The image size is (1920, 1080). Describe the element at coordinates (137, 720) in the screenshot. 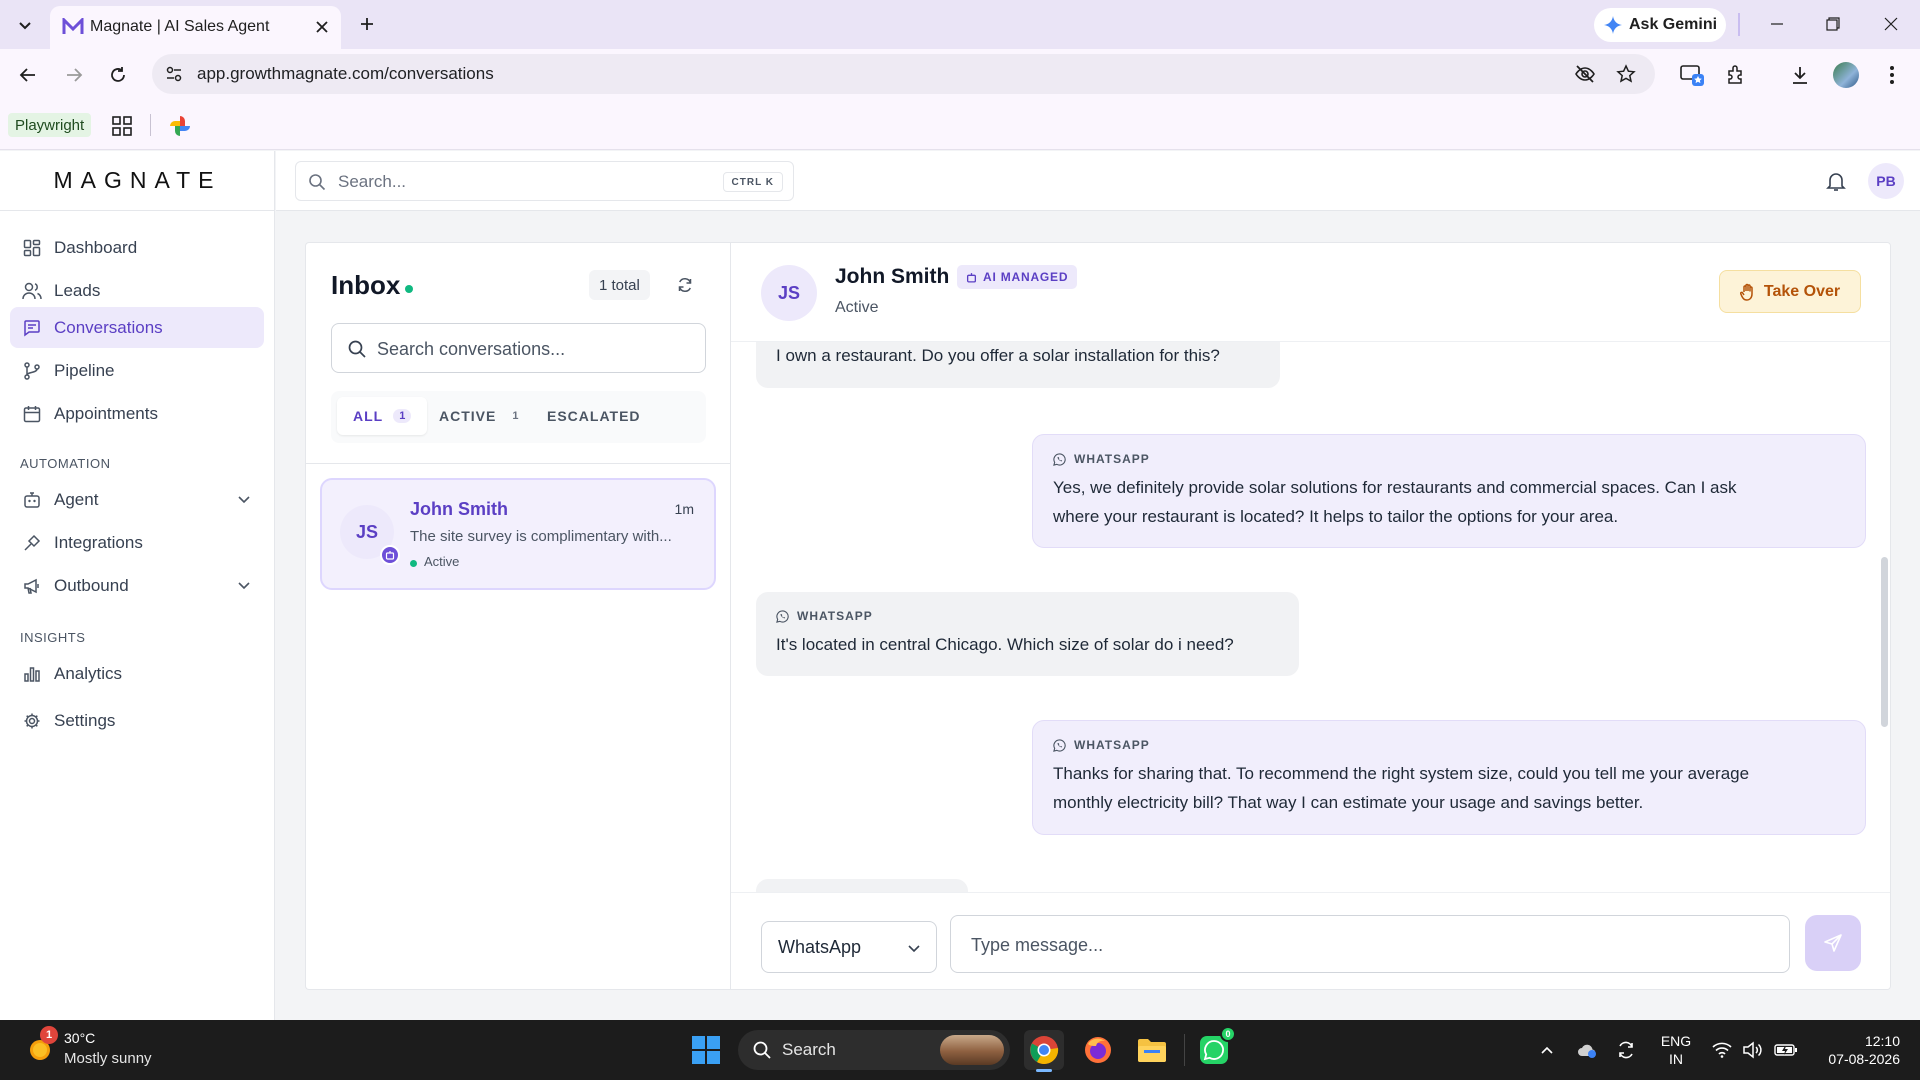

I see `sidebar-item-settings: Settings` at that location.